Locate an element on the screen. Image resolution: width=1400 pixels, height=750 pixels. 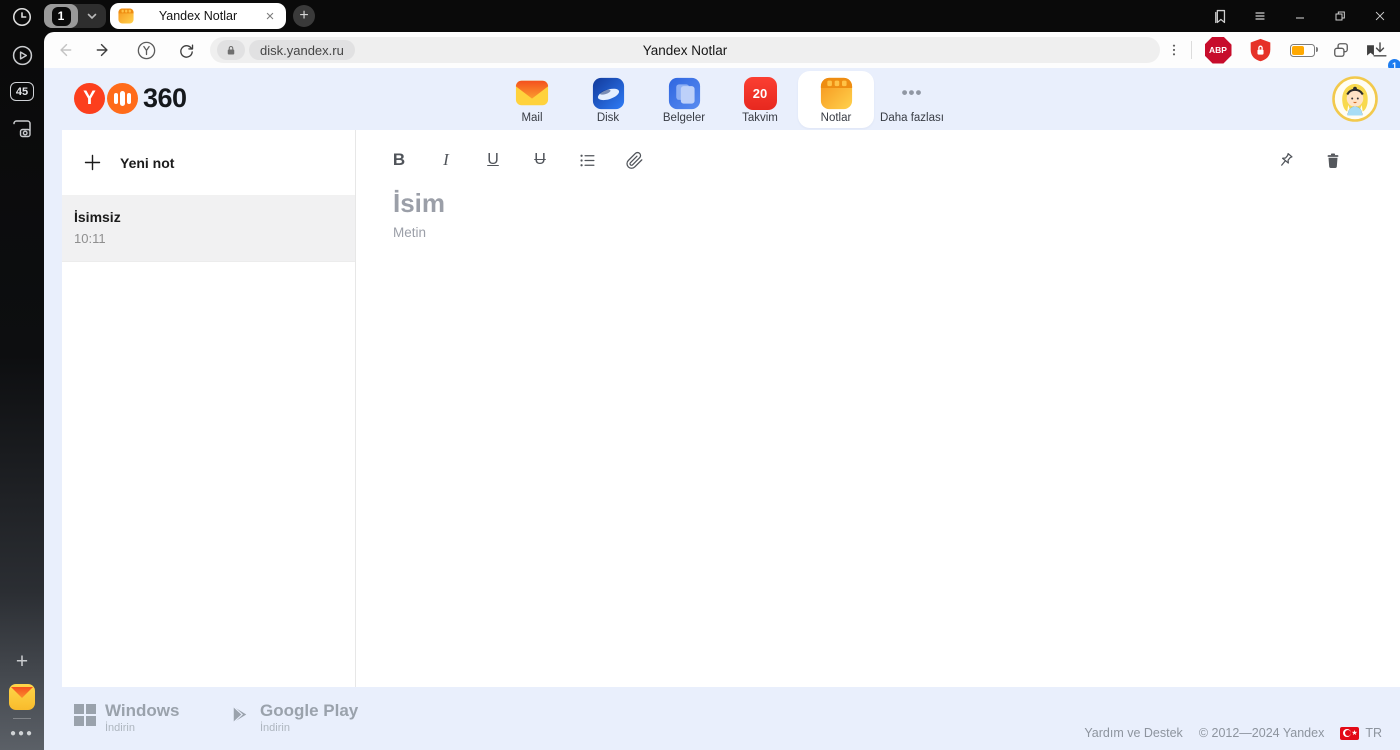
menu-icon is located at coordinates (1260, 16).